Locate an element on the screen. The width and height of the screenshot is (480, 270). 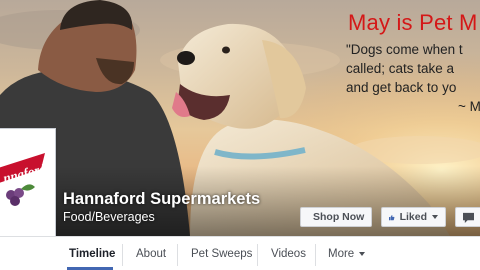
quote-line: "Dogs come when t is located at coordinates (404, 49).